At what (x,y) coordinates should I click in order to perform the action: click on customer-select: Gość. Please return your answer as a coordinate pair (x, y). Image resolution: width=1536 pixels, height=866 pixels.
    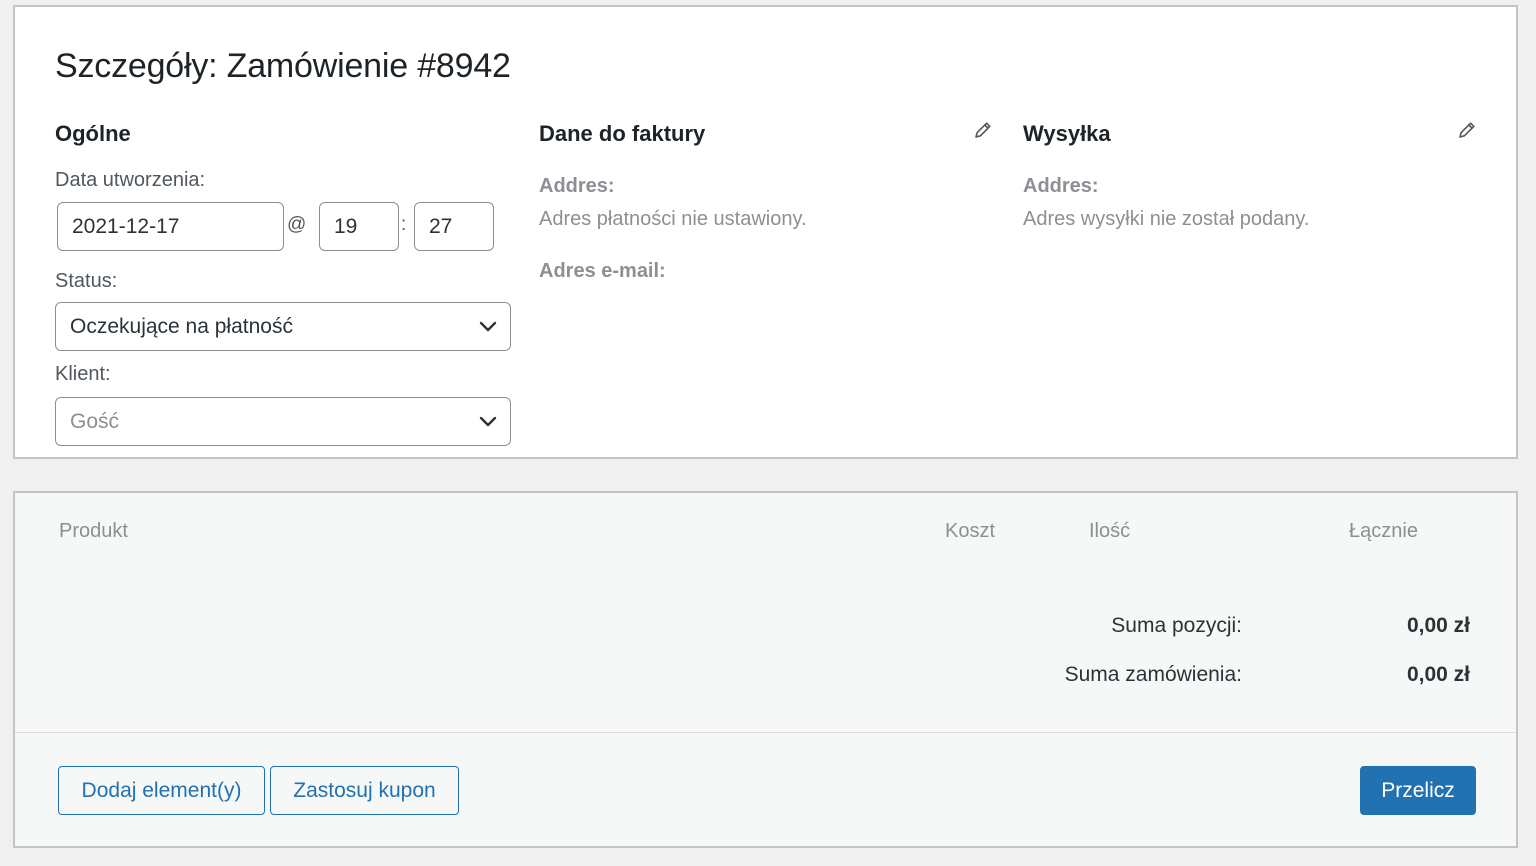
    Looking at the image, I should click on (283, 421).